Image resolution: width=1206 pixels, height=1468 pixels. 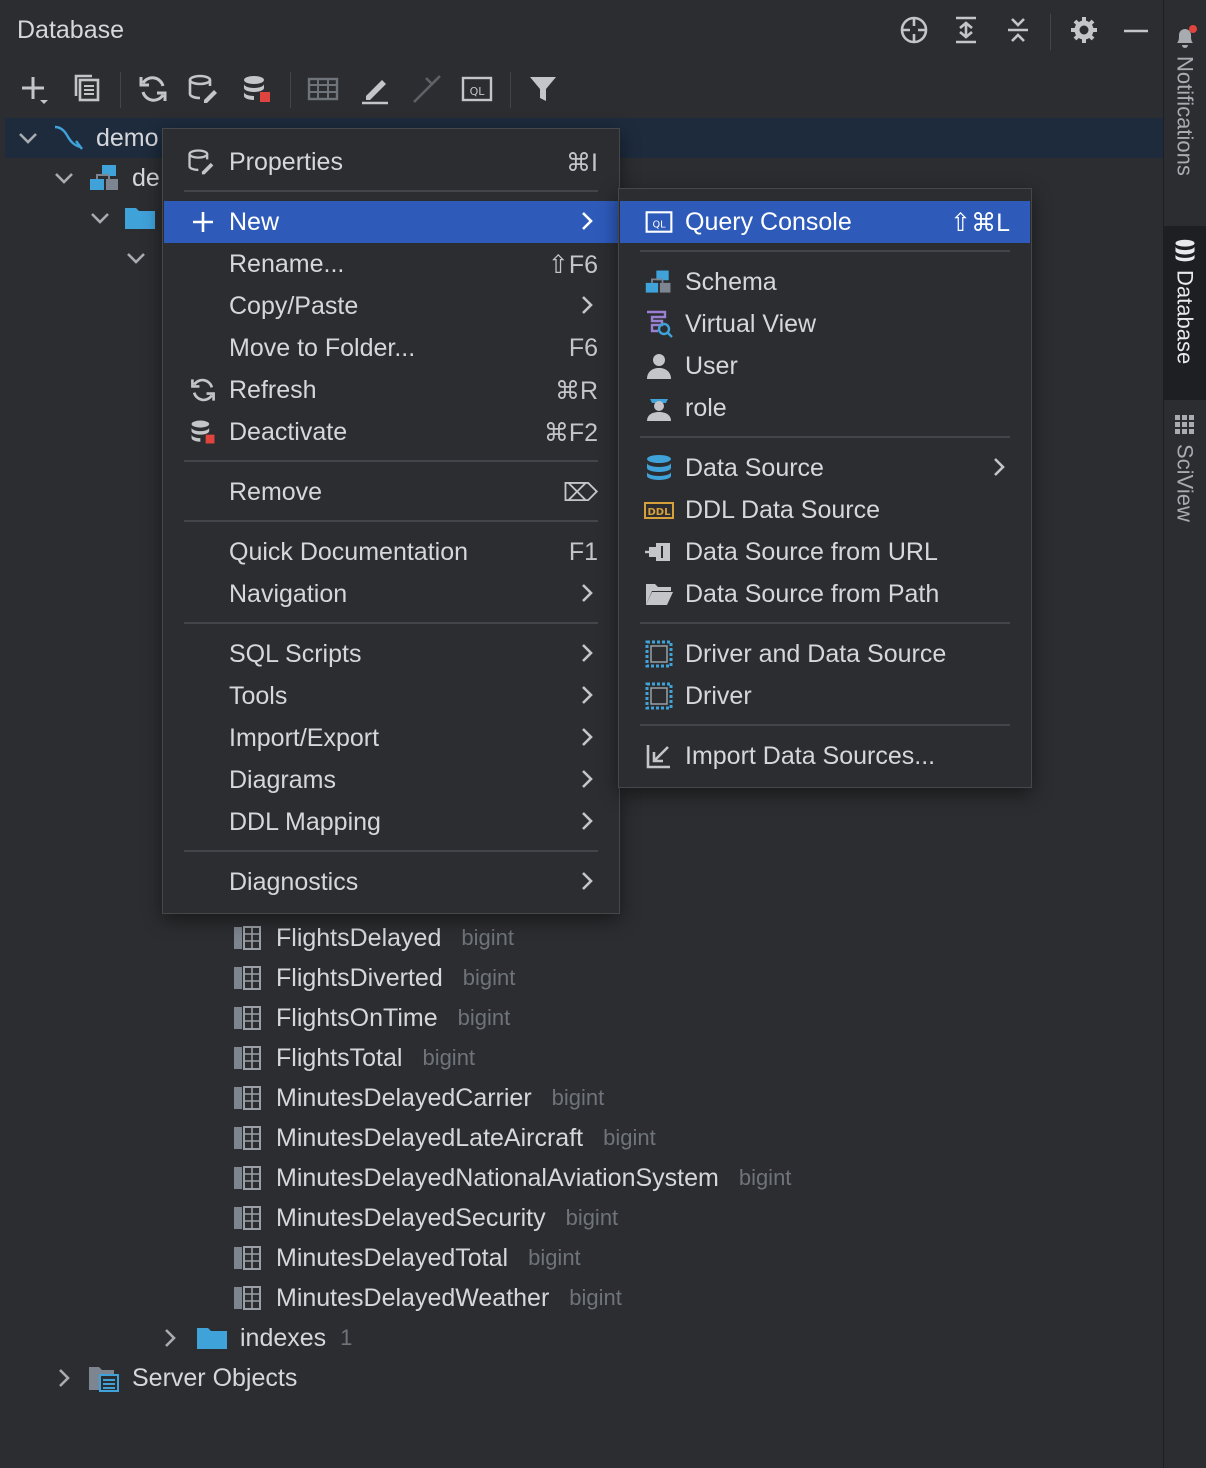 What do you see at coordinates (659, 552) in the screenshot?
I see `url-plug-icon` at bounding box center [659, 552].